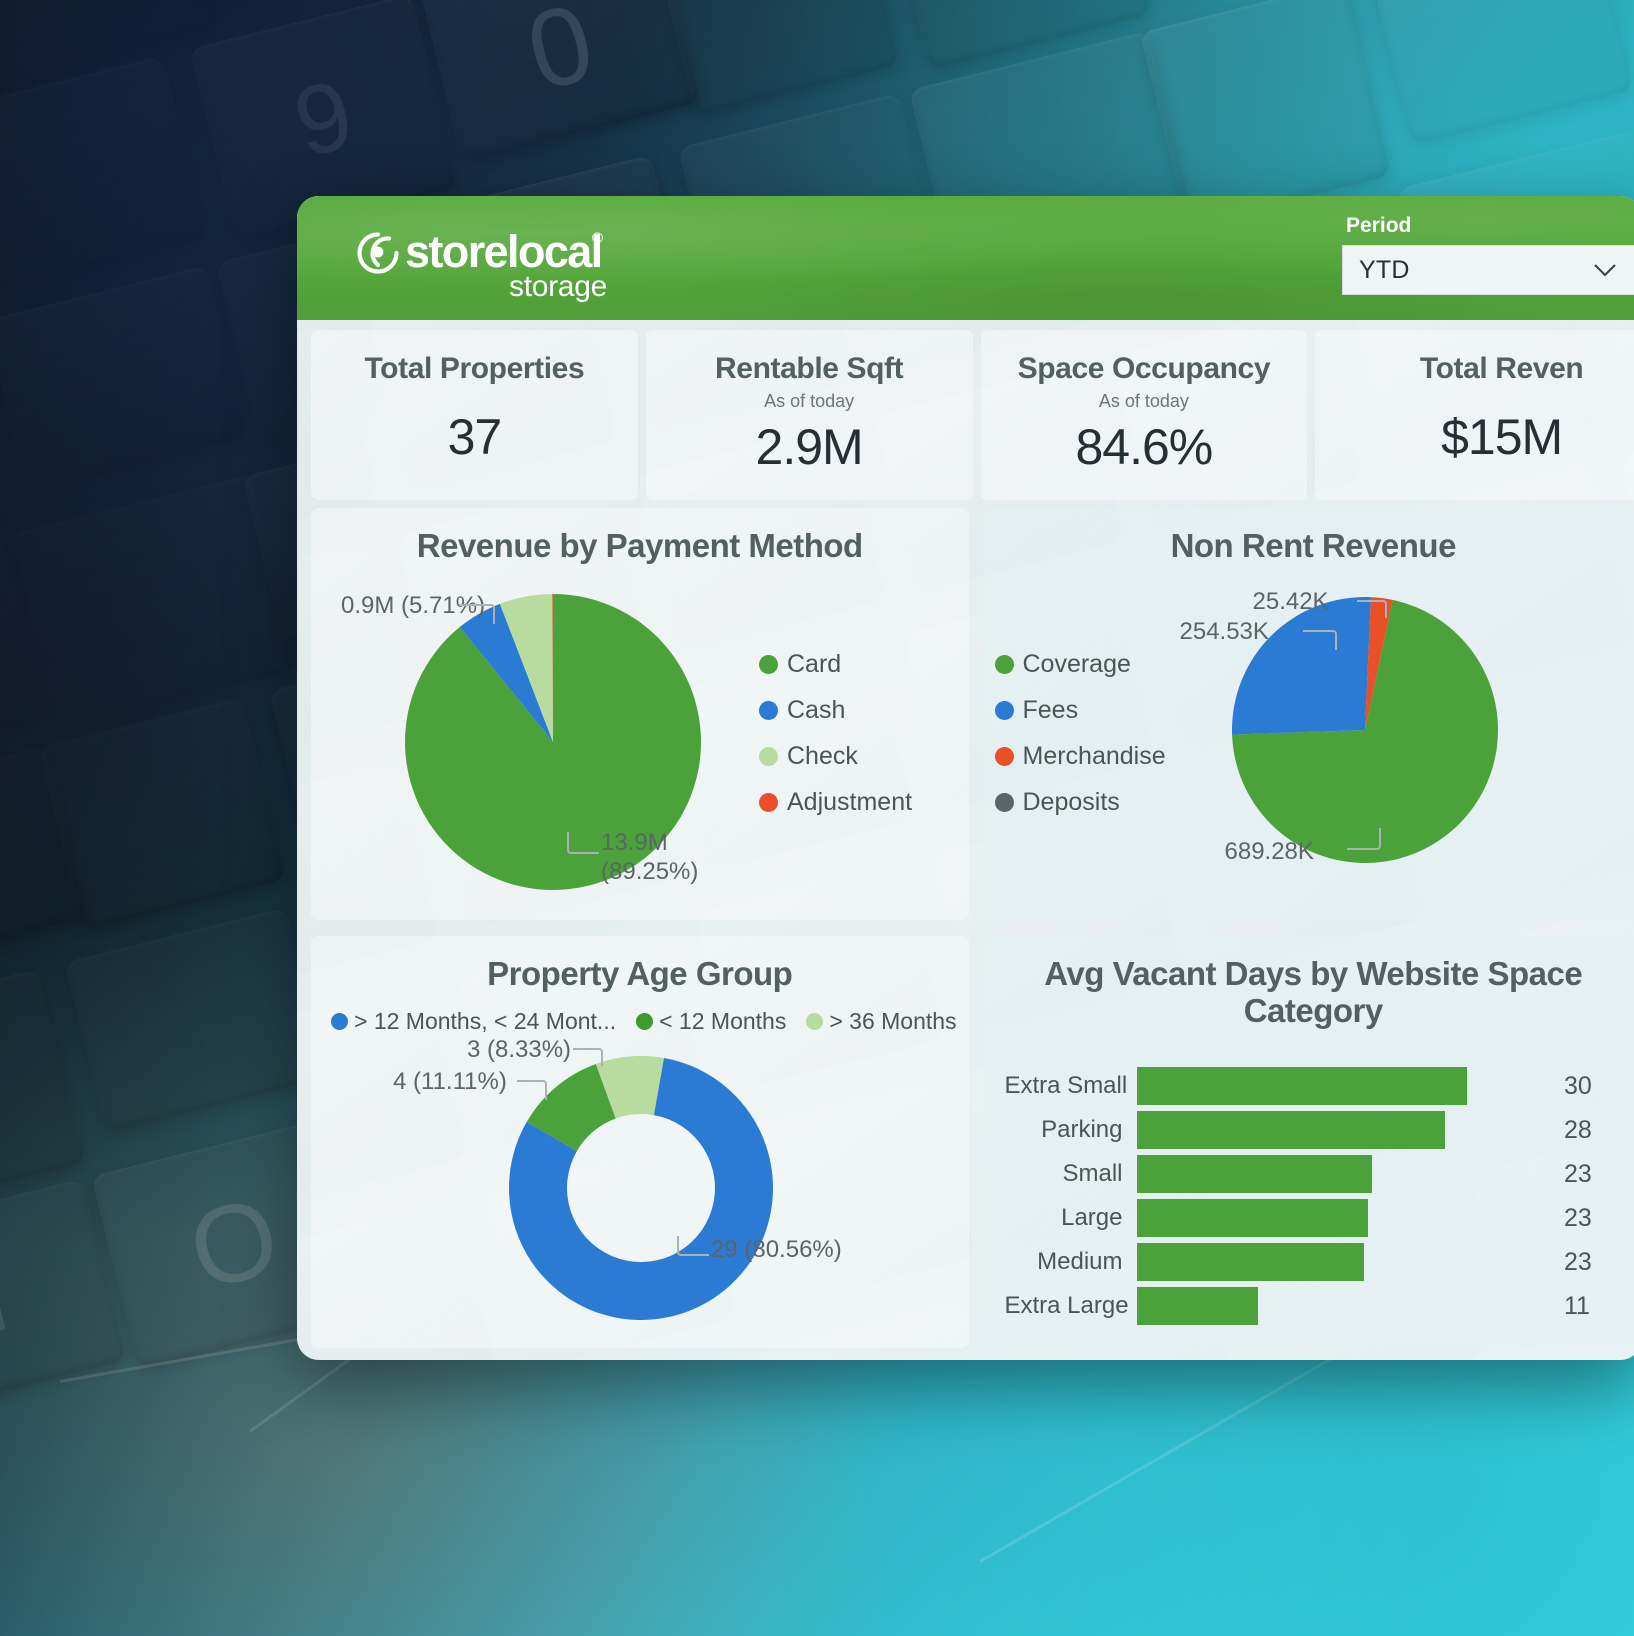 The width and height of the screenshot is (1634, 1636). I want to click on bar-category-label: Small, so click(1092, 1173).